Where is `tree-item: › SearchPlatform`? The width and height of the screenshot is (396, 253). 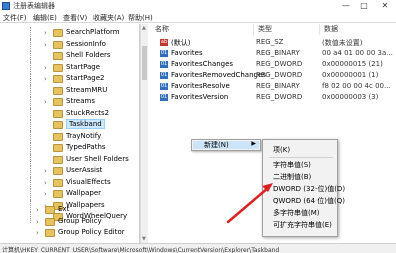 tree-item: › SearchPlatform is located at coordinates (69, 33).